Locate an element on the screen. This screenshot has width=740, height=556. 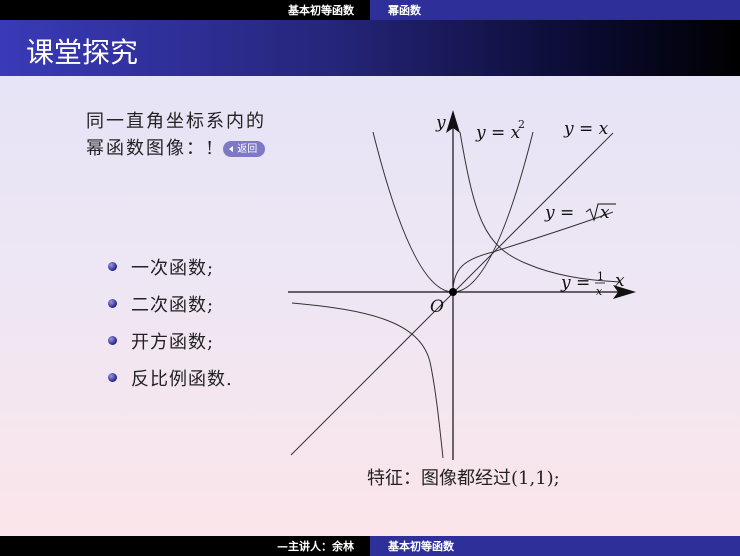
list-item: 二次函数; is located at coordinates (170, 303).